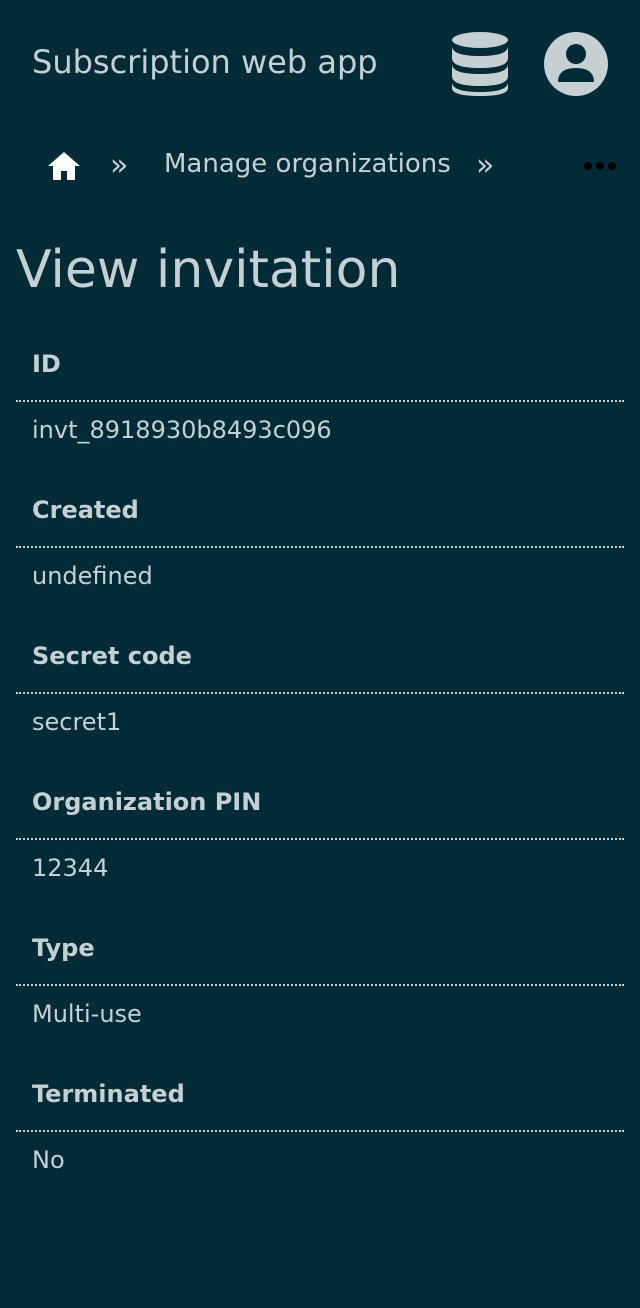  Describe the element at coordinates (112, 656) in the screenshot. I see `field-label: Secret code` at that location.